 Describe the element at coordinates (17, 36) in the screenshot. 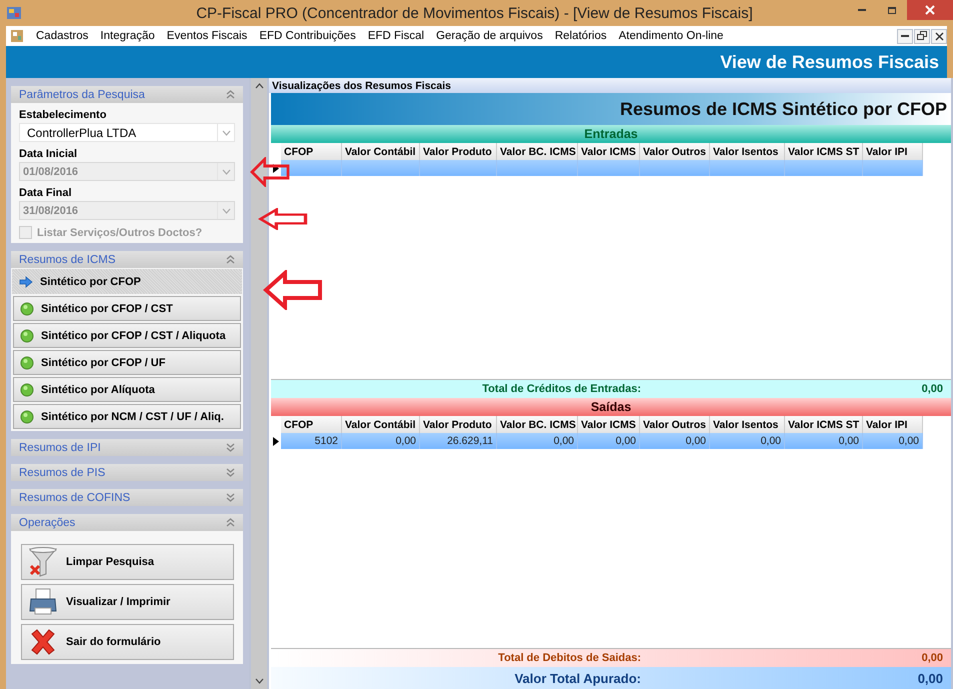

I see `document-icon` at that location.